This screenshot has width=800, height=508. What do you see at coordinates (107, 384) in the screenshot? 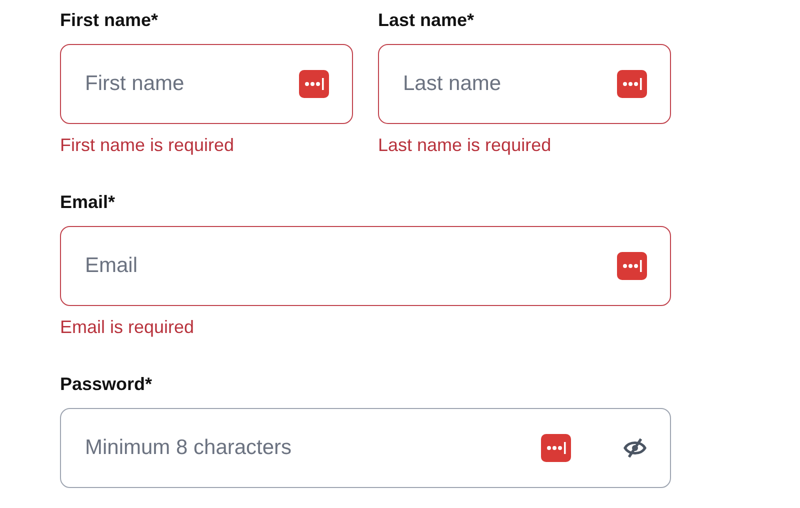
I see `field-label: Password*` at bounding box center [107, 384].